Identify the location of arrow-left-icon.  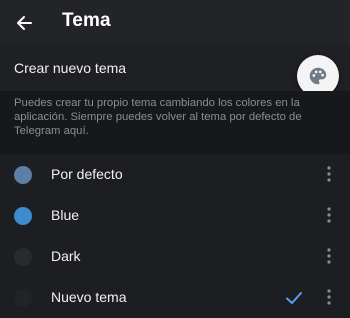
(24, 23).